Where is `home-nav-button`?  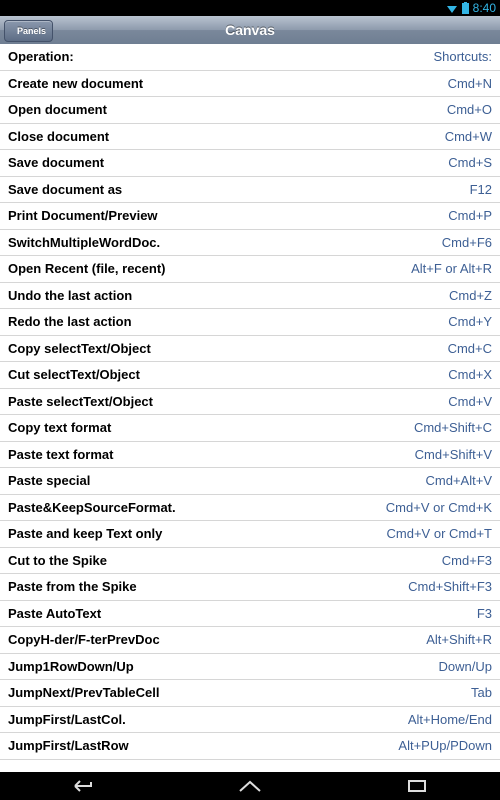
home-nav-button is located at coordinates (250, 786).